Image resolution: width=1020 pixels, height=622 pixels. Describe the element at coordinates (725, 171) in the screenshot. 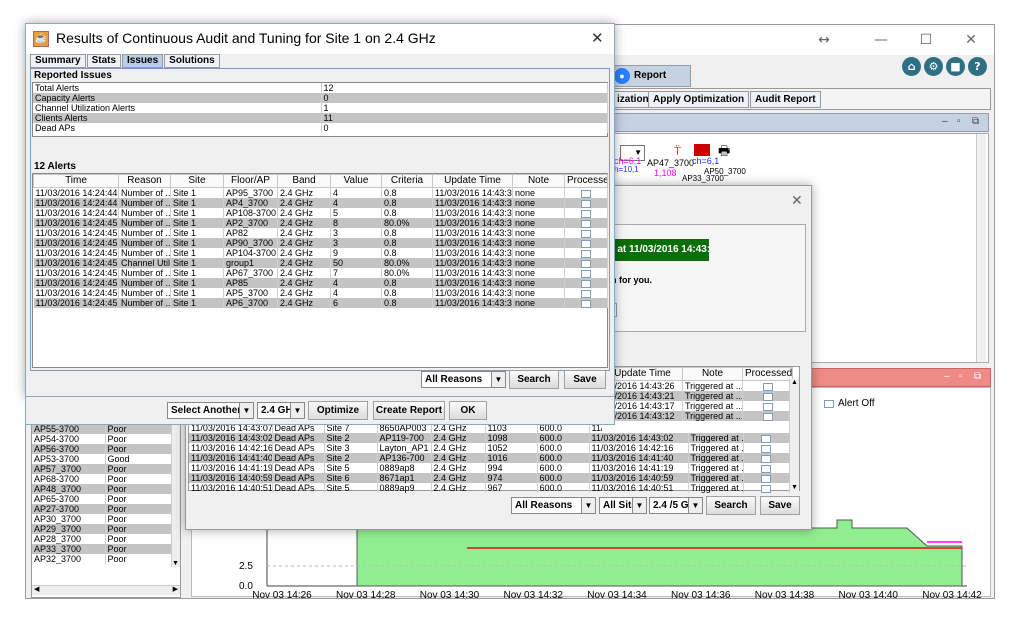

I see `map-label-ap50: AP50_3700` at that location.